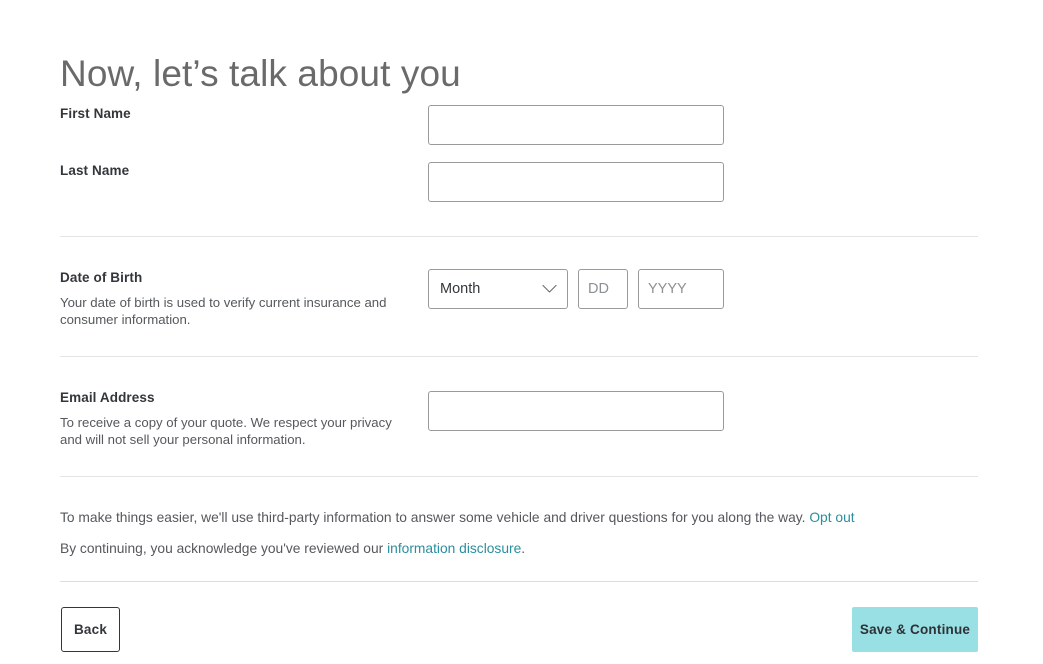  I want to click on last-name-input-col, so click(576, 182).